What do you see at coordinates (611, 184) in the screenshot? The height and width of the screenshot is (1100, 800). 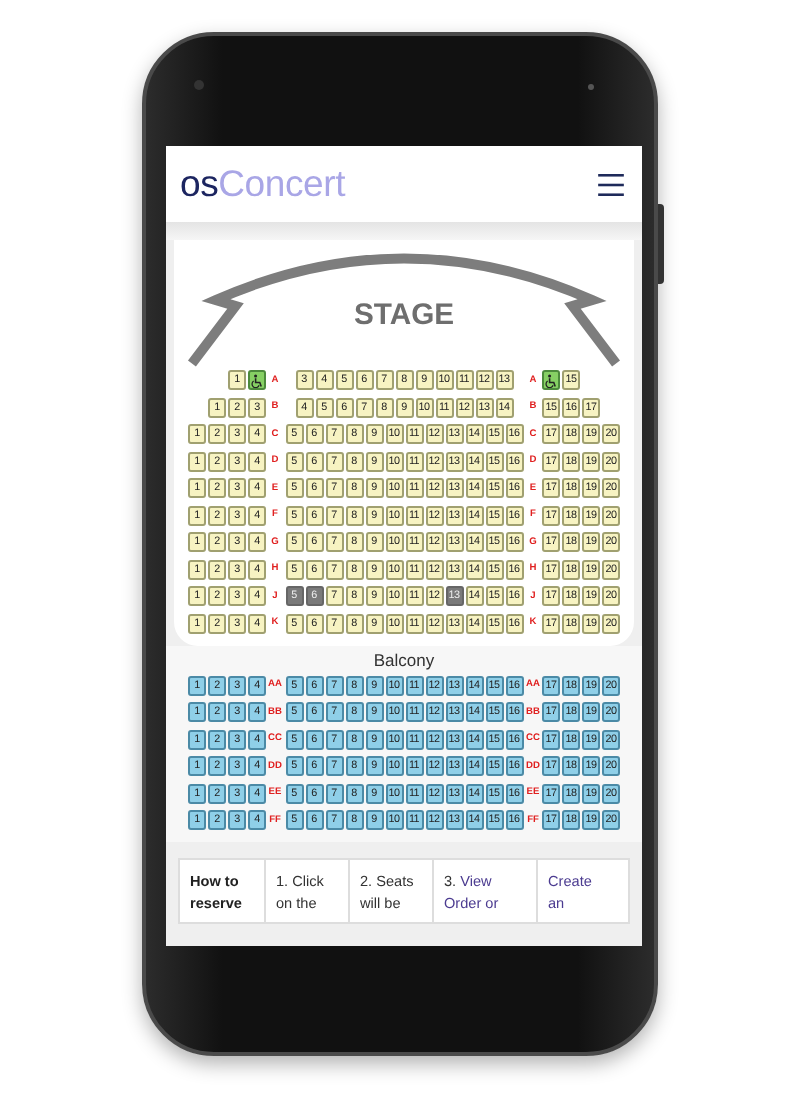 I see `menu-icon` at bounding box center [611, 184].